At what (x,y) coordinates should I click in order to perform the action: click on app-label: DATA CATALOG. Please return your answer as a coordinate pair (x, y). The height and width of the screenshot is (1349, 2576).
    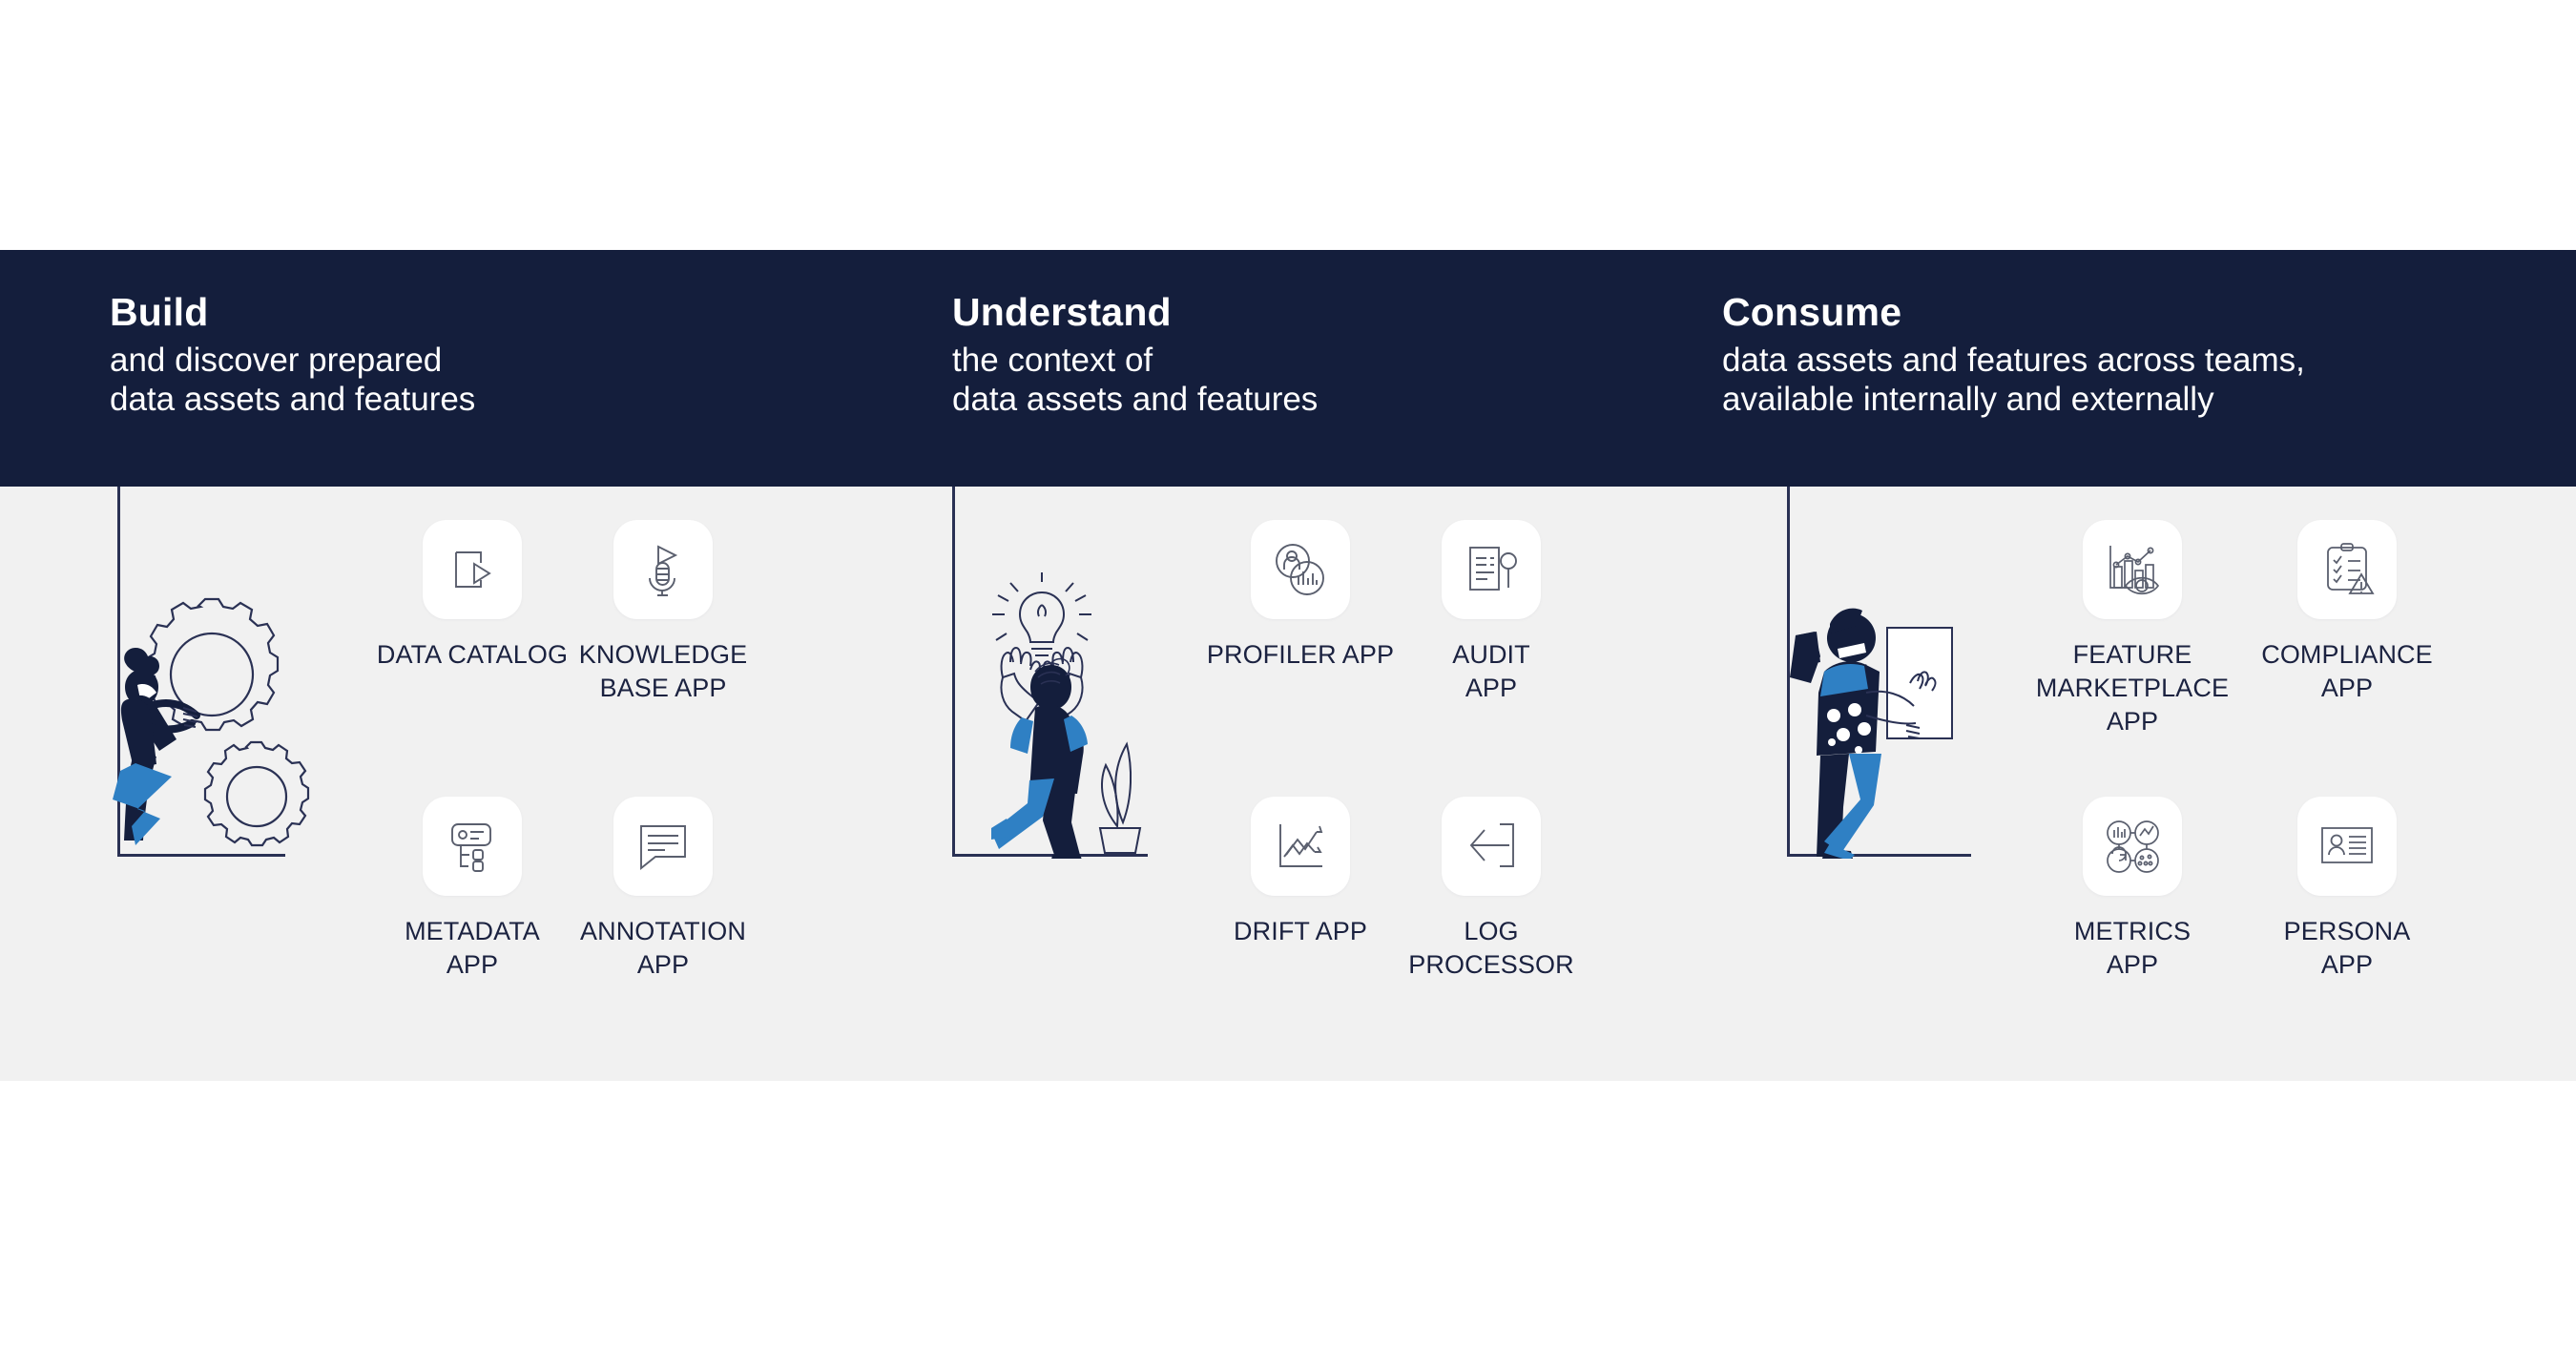
    Looking at the image, I should click on (472, 654).